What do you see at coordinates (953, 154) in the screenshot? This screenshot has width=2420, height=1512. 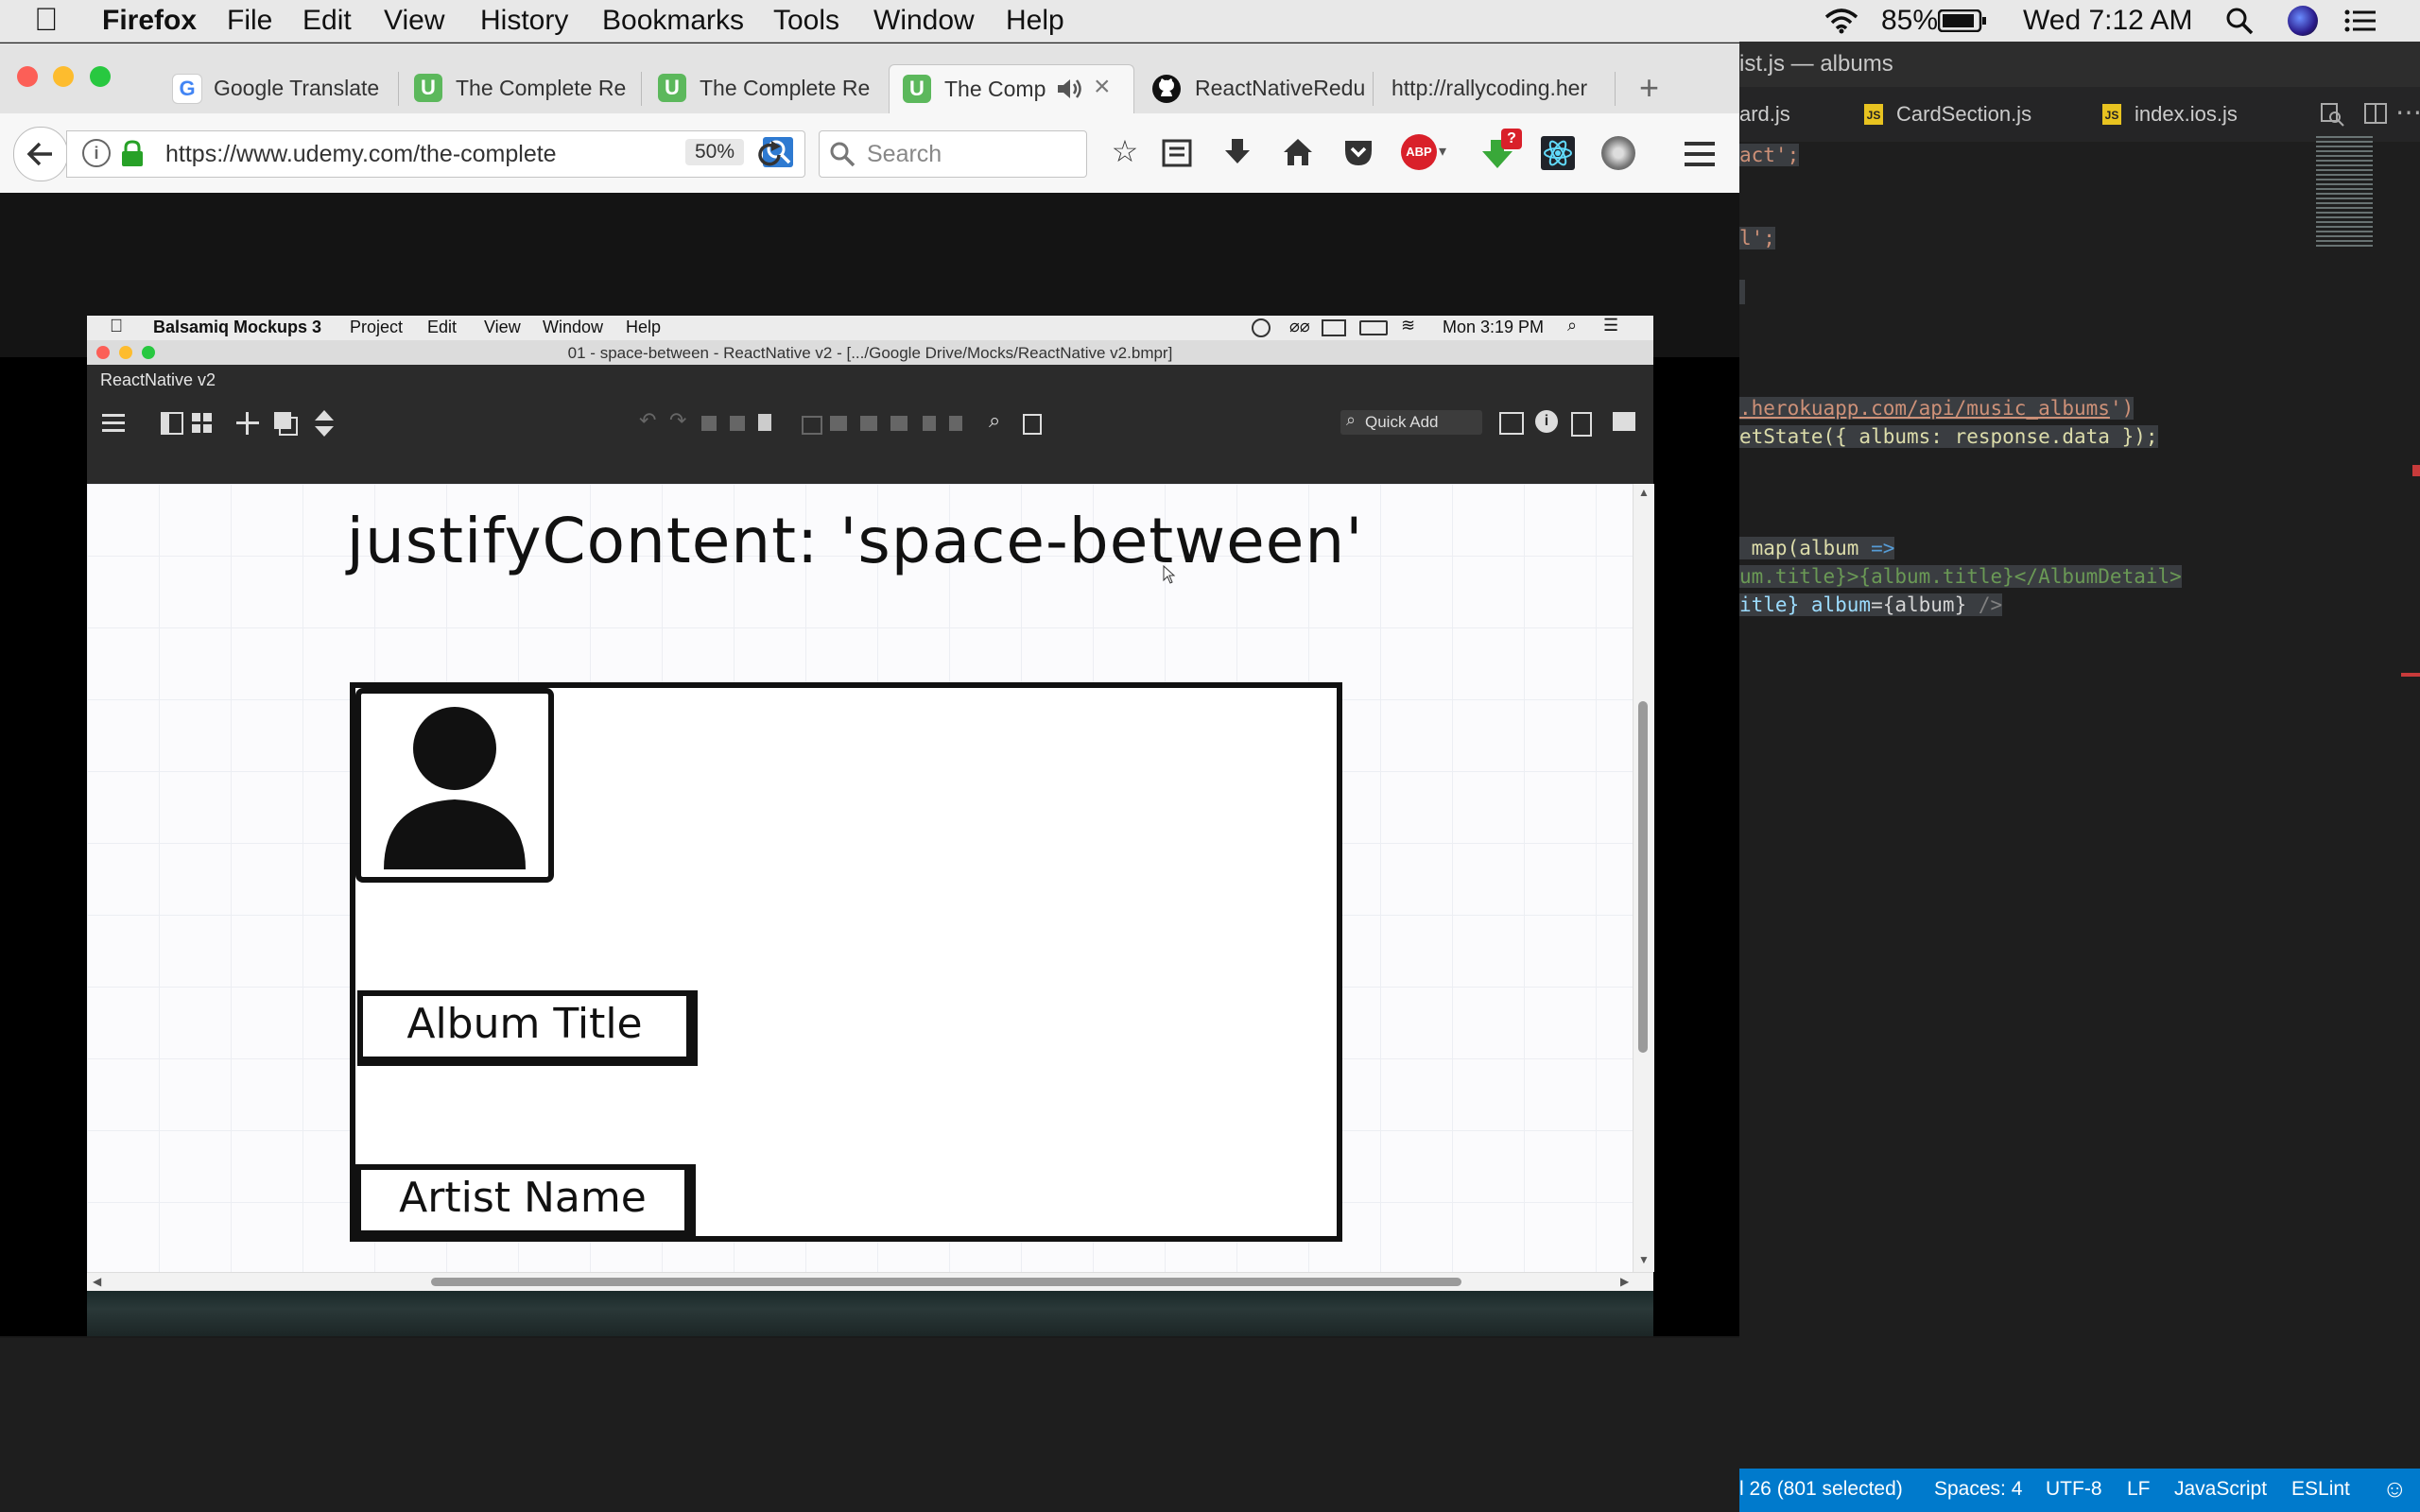 I see `search-field: Search` at bounding box center [953, 154].